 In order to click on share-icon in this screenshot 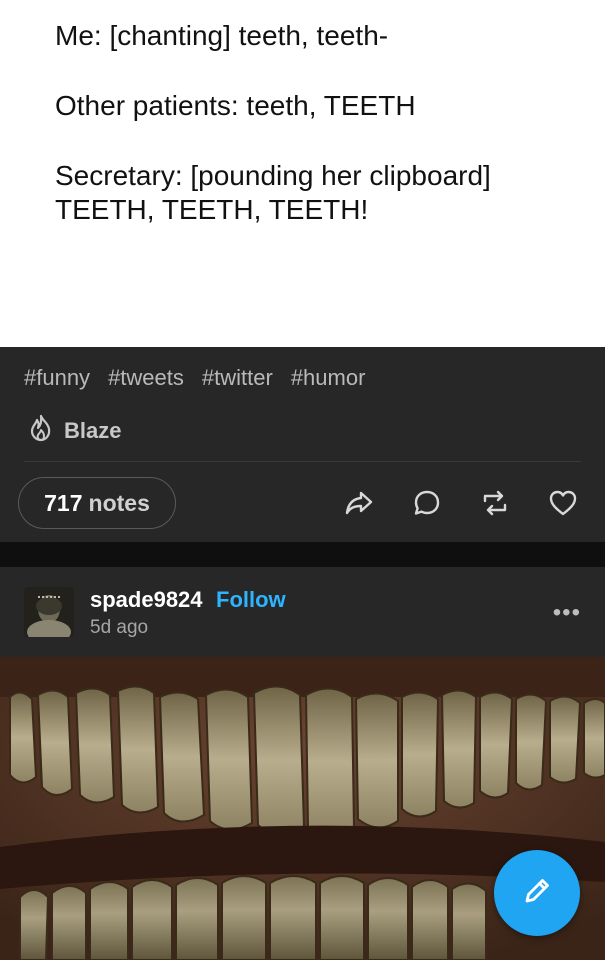, I will do `click(359, 503)`.